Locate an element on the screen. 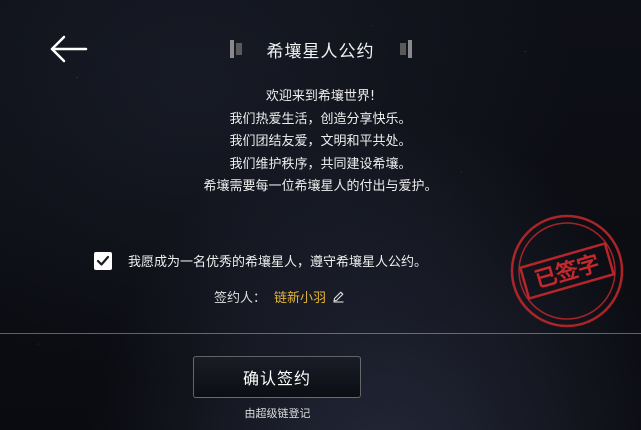 This screenshot has height=430, width=641. signer-row: 签约人： 链新小羽 is located at coordinates (279, 296).